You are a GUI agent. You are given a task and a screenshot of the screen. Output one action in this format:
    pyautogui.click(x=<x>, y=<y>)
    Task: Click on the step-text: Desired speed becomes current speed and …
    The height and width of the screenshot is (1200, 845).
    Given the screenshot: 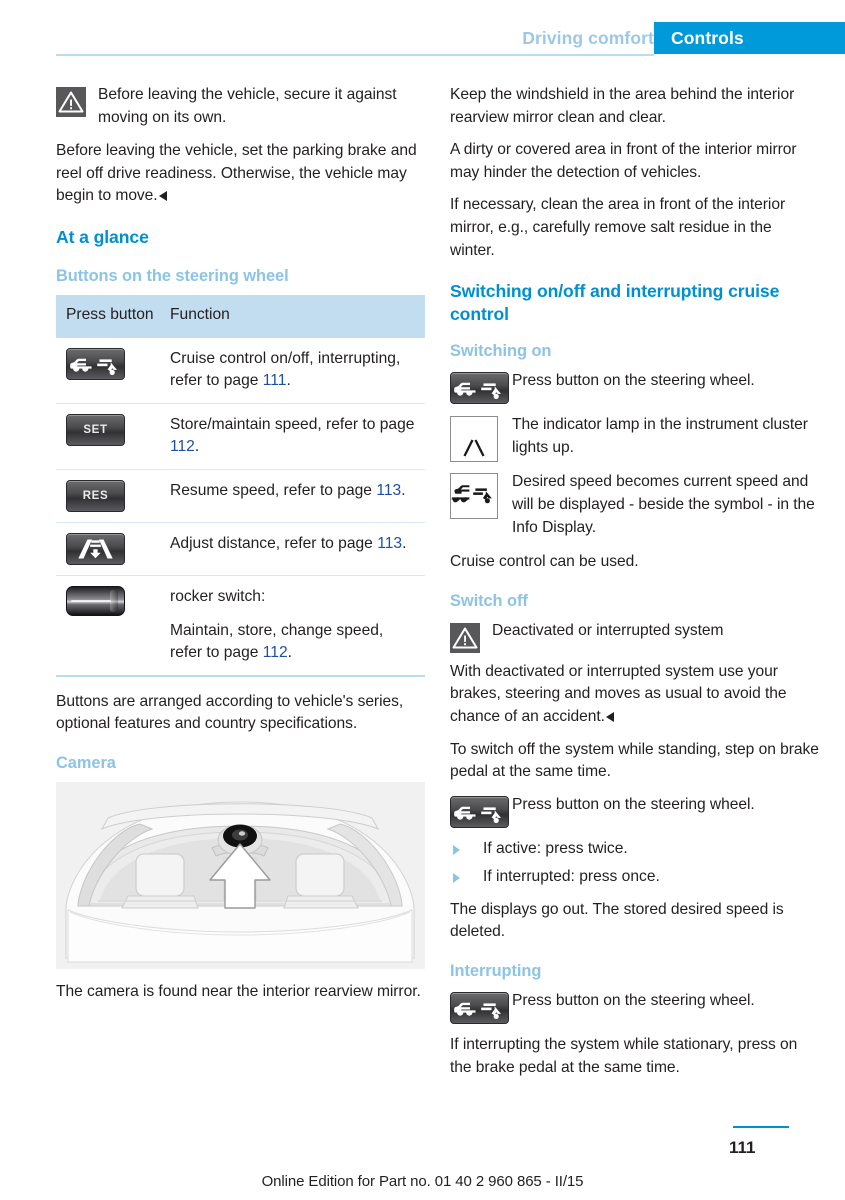 What is the action you would take?
    pyautogui.click(x=663, y=504)
    